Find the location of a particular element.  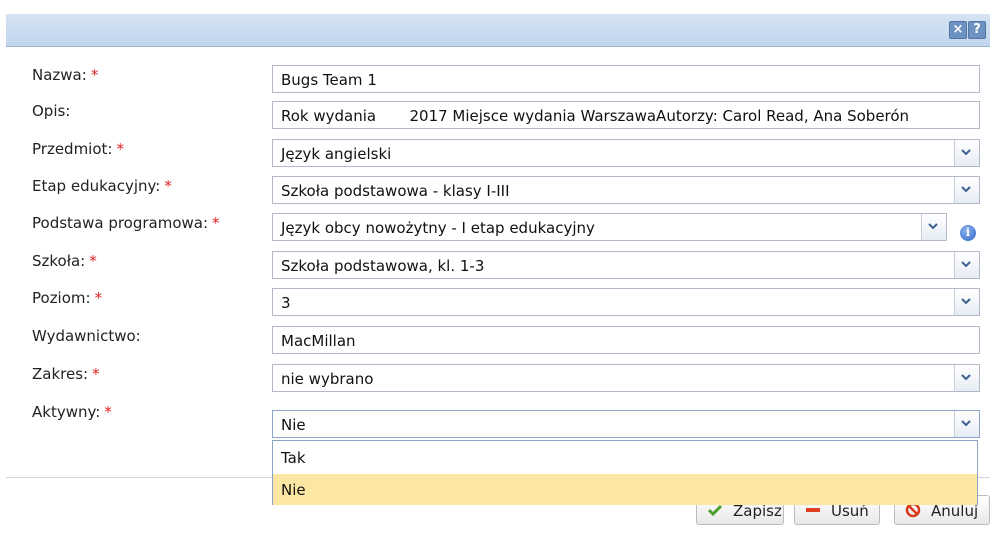

aktywny-label: Aktywny: * is located at coordinates (72, 412).